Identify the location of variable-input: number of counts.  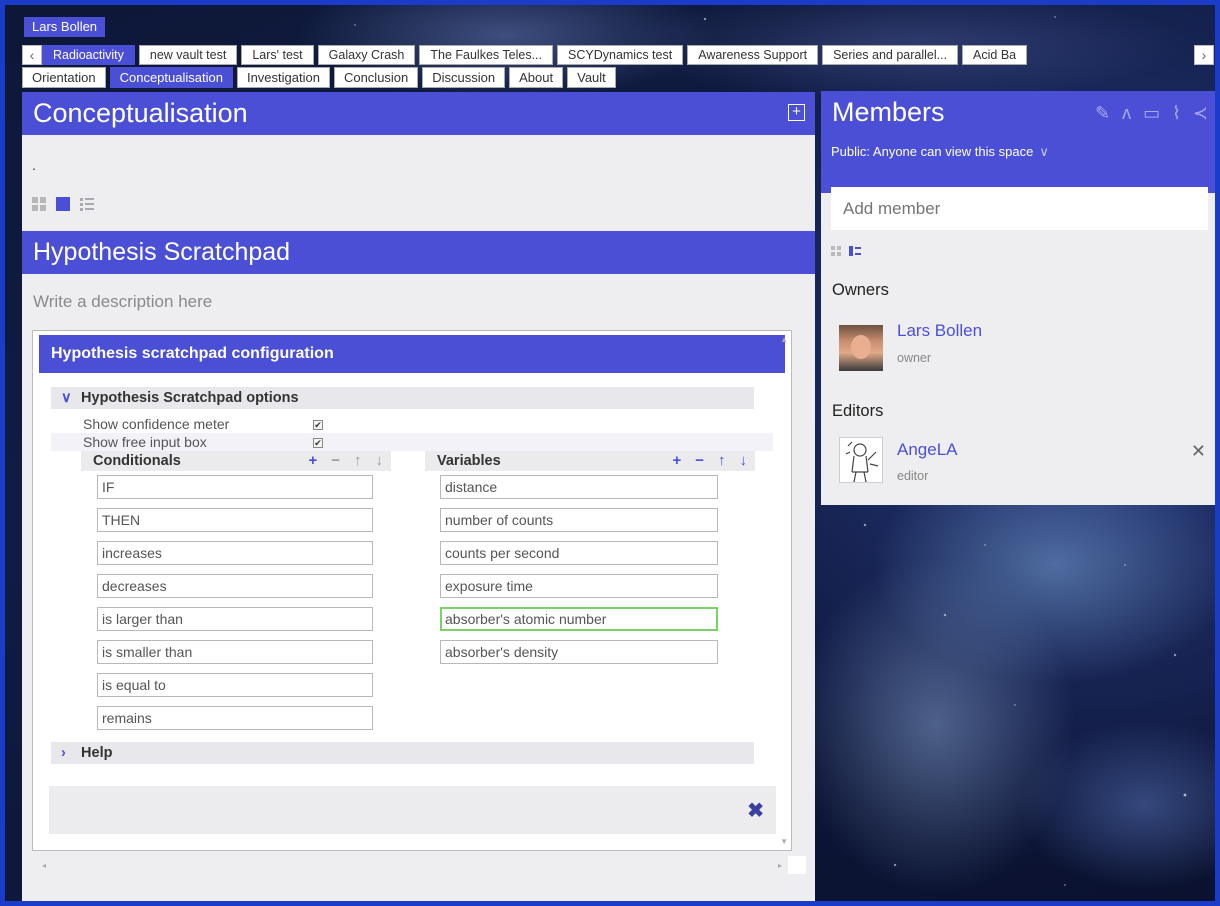
(579, 520).